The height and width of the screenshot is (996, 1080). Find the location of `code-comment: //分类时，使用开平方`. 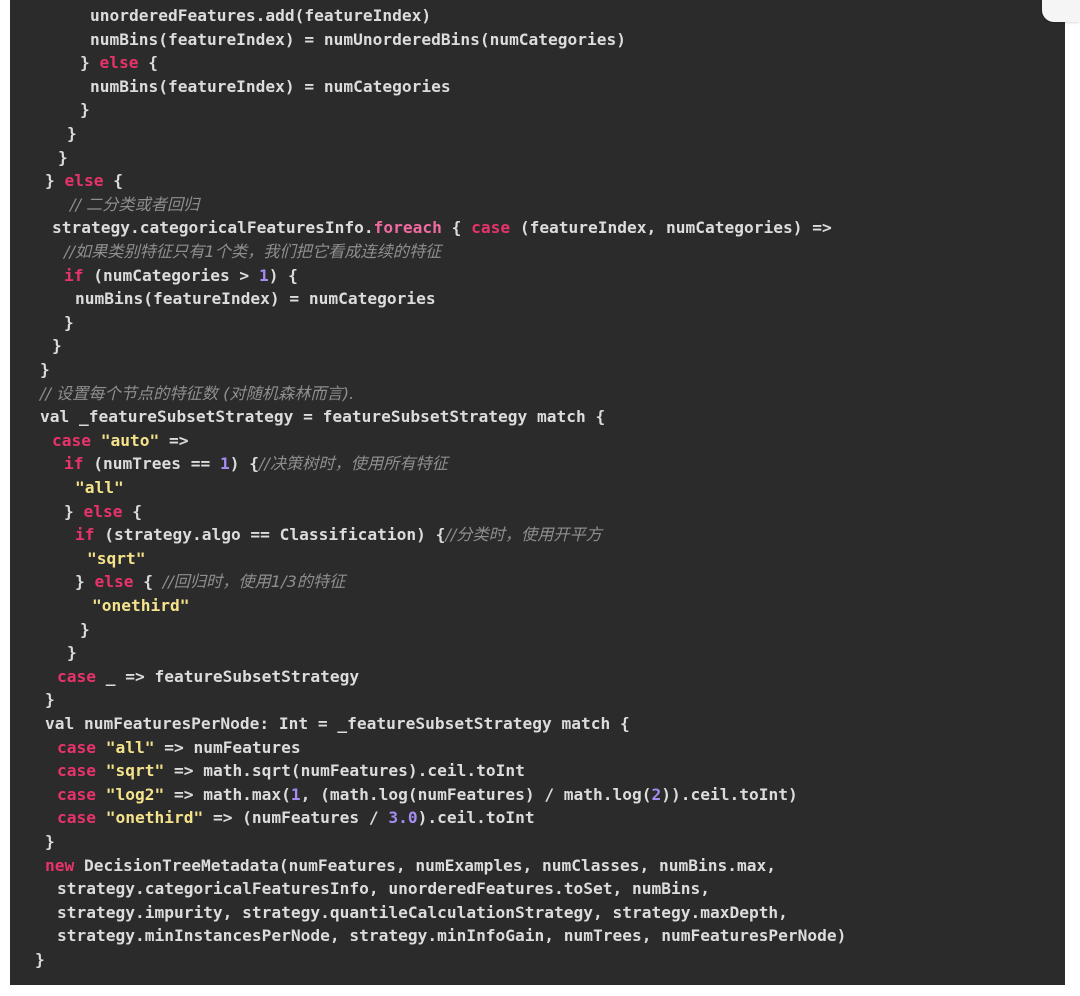

code-comment: //分类时，使用开平方 is located at coordinates (523, 535).